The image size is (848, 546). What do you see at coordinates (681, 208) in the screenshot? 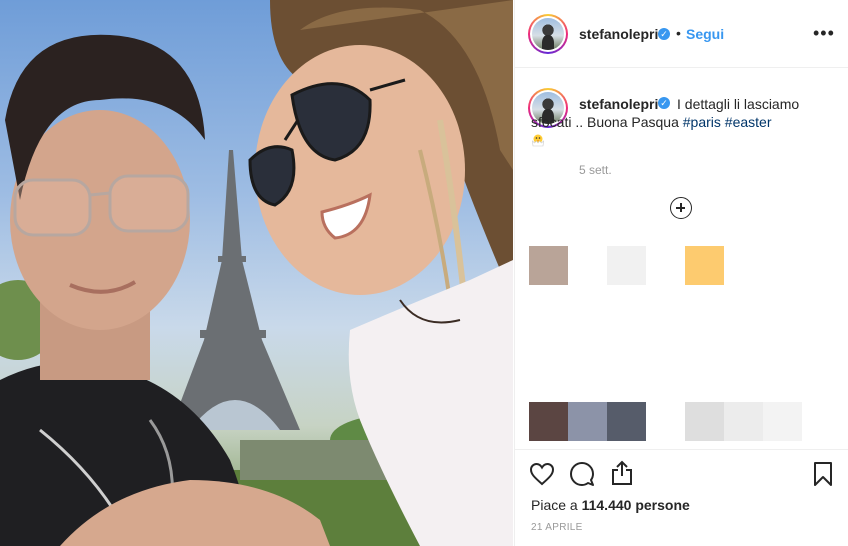
I see `plus-circle-icon` at bounding box center [681, 208].